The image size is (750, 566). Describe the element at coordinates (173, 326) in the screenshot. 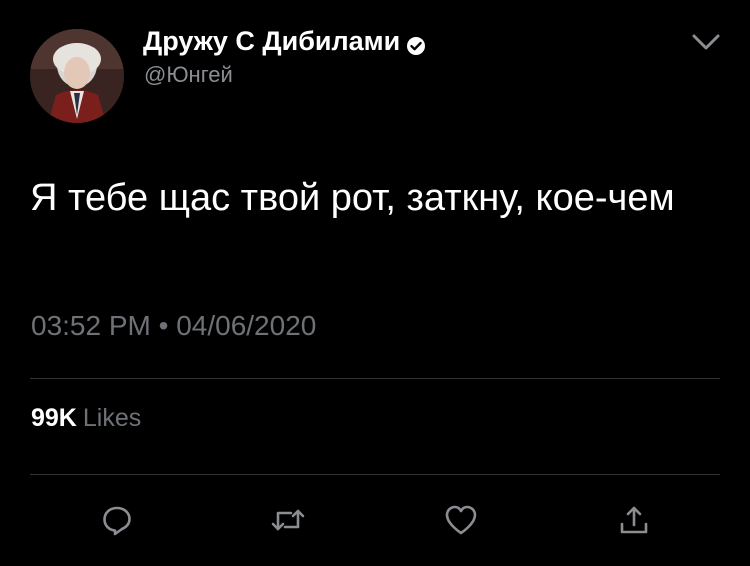

I see `tweet-timestamp: 03:52 PM • 04/06/2020` at that location.